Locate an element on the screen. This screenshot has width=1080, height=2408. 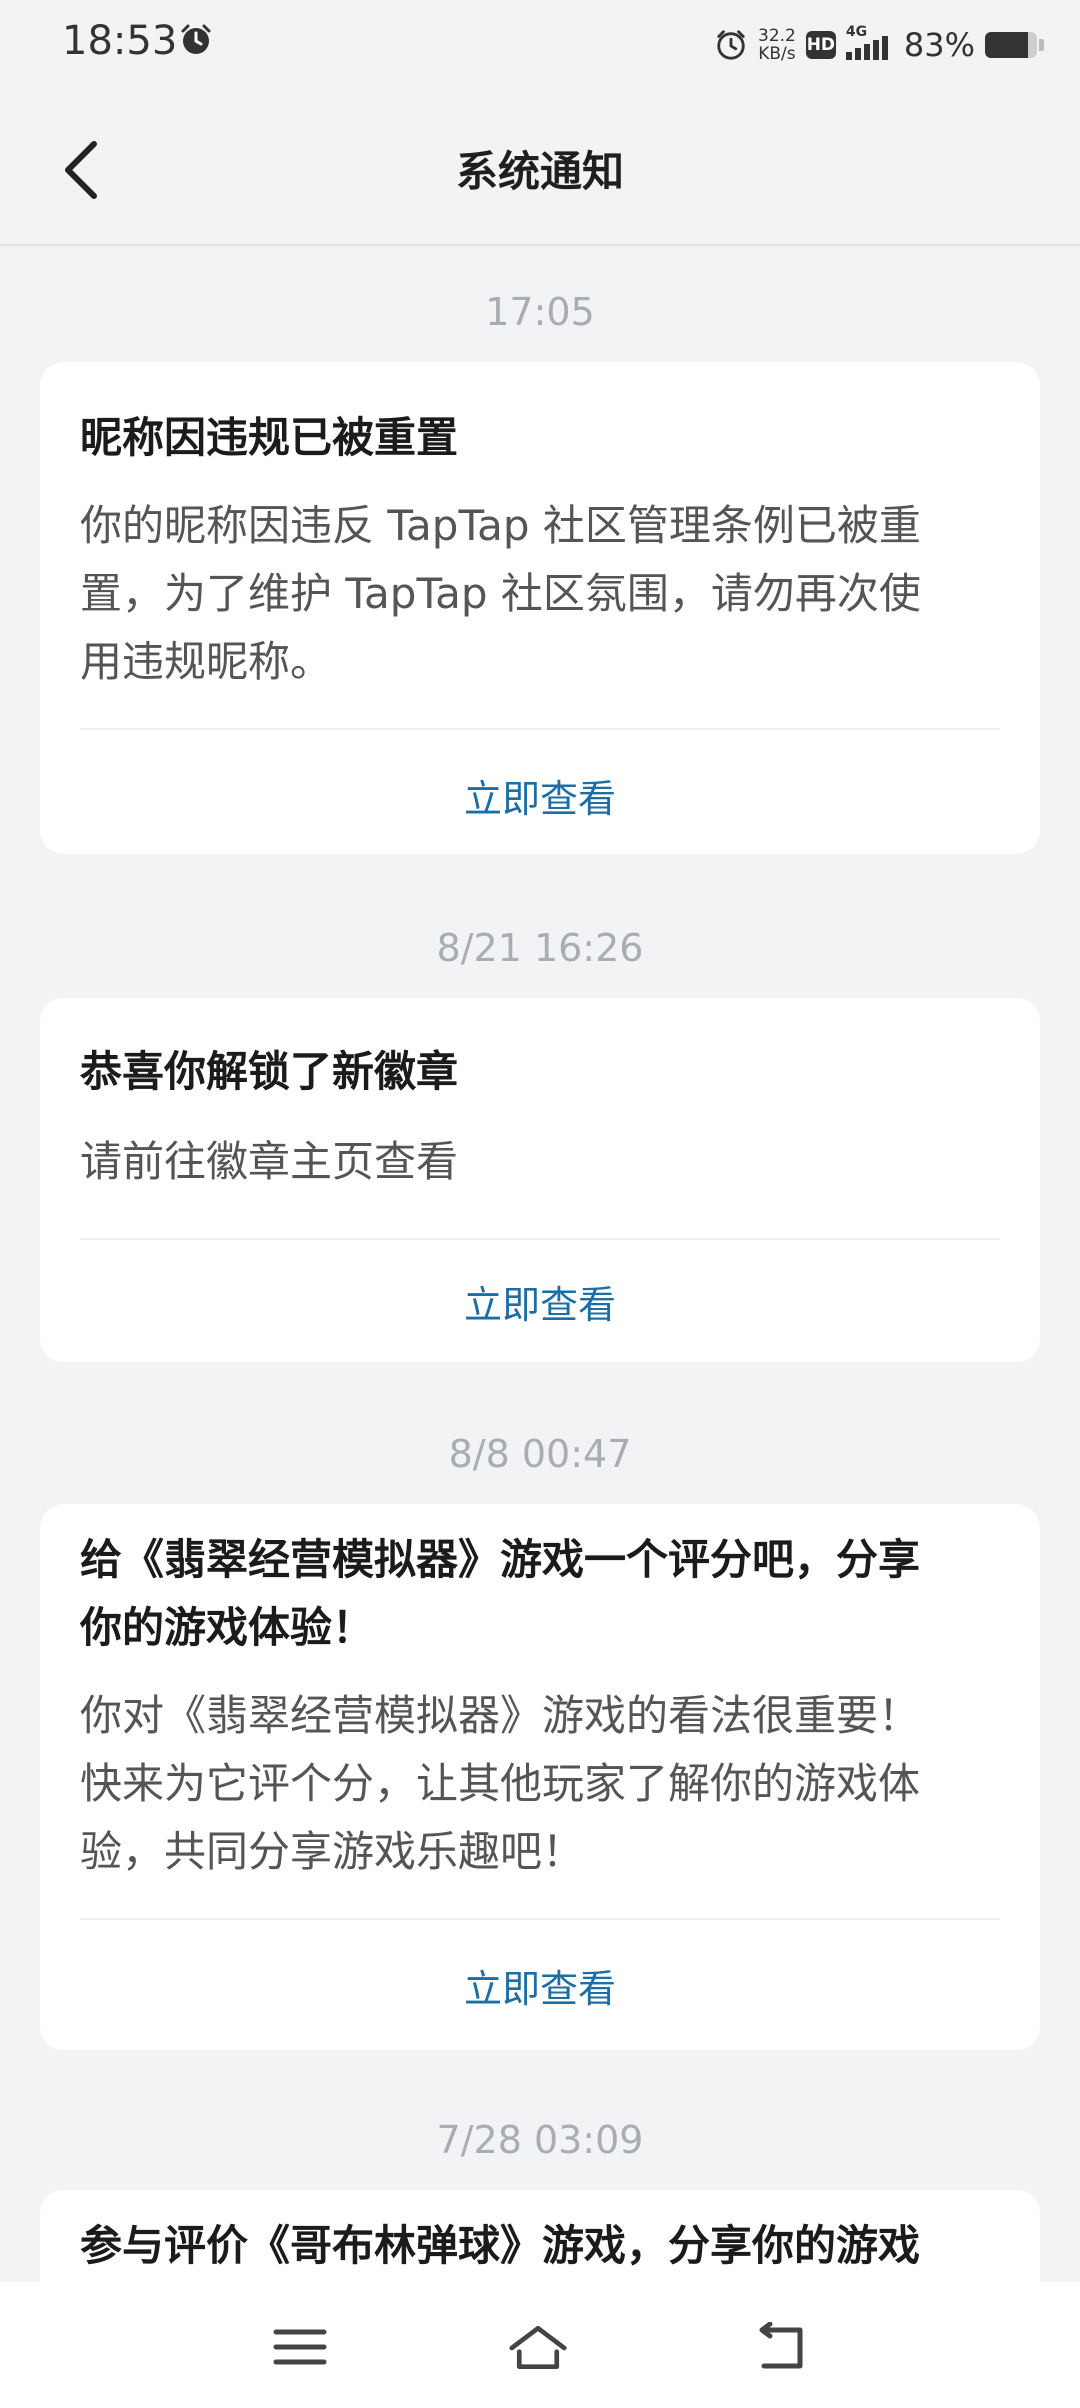
notification-card: 参与评价《哥布林弹球》游戏，分享你的游戏 is located at coordinates (540, 2236).